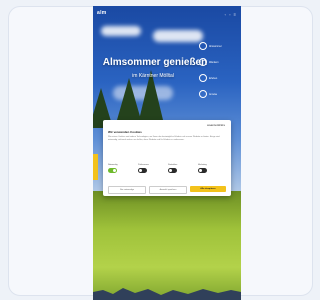  Describe the element at coordinates (95, 167) in the screenshot. I see `side-tab-button` at that location.